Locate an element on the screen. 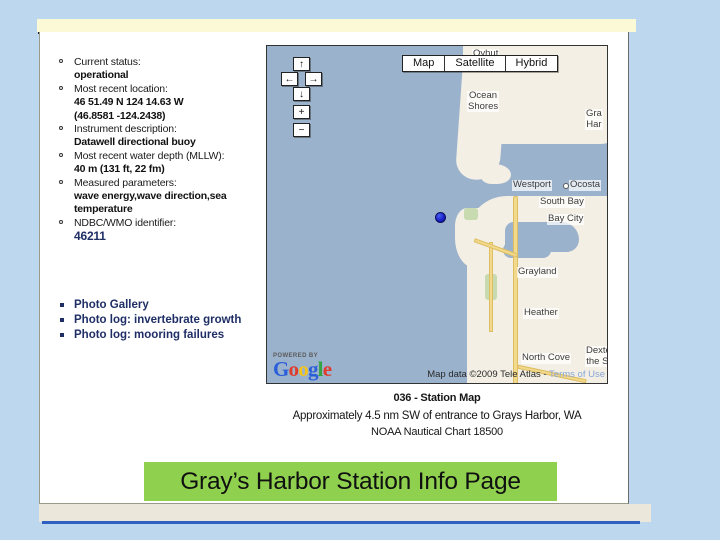 Image resolution: width=720 pixels, height=540 pixels. link-label: Photo log: mooring failures is located at coordinates (149, 335).